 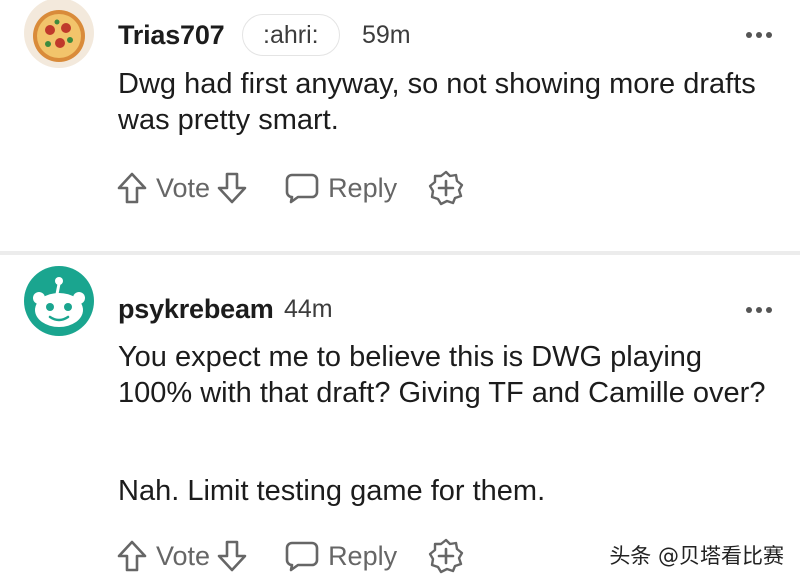 What do you see at coordinates (696, 556) in the screenshot?
I see `watermark: 头条 @贝塔看比赛` at bounding box center [696, 556].